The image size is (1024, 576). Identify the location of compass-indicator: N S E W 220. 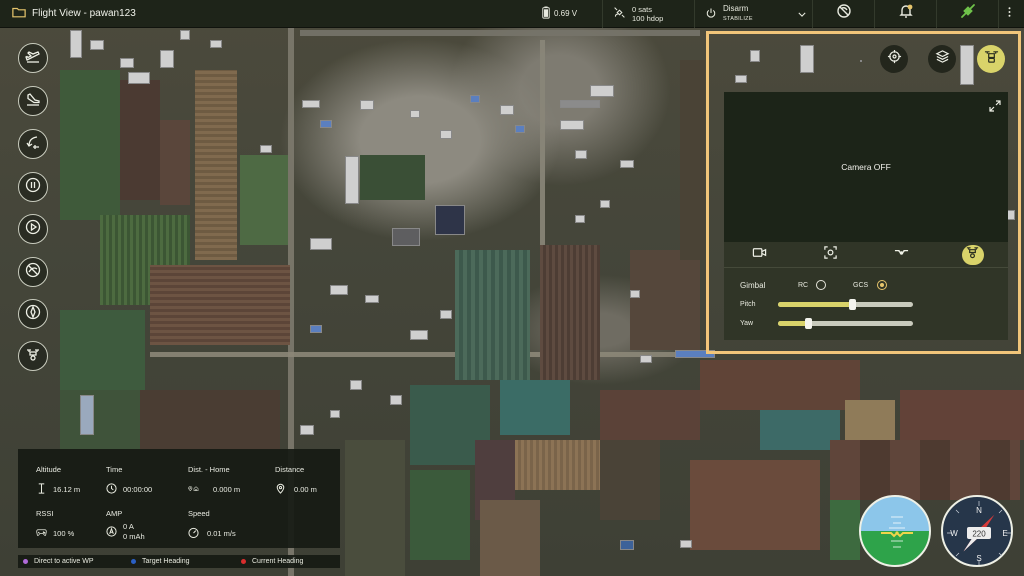
(977, 531).